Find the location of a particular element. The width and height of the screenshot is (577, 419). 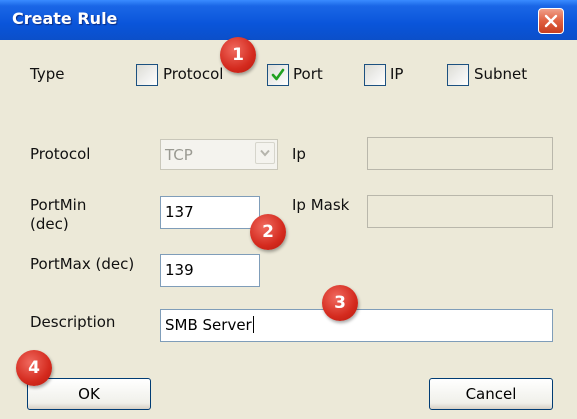

close-icon is located at coordinates (551, 21).